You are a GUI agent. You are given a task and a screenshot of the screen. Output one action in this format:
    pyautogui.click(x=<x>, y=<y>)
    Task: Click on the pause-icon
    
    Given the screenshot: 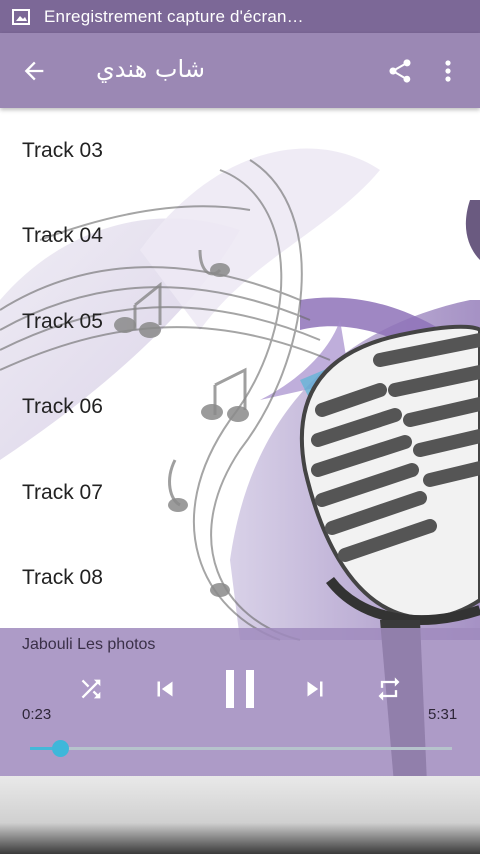 What is the action you would take?
    pyautogui.click(x=240, y=689)
    